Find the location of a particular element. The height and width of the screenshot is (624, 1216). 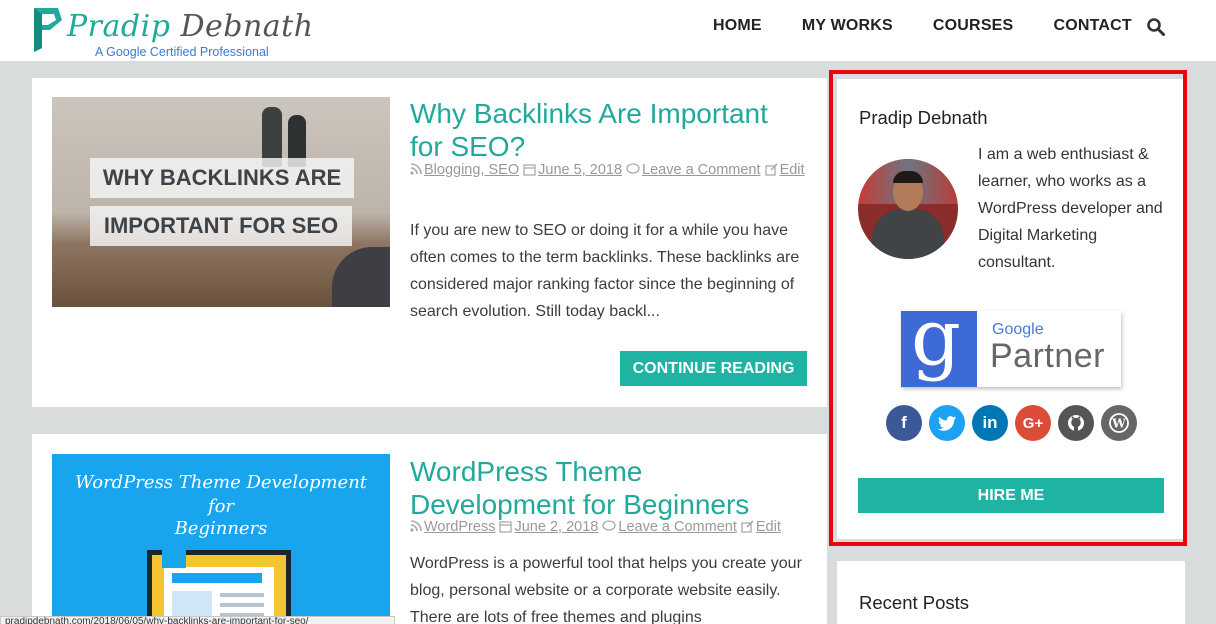

nav-my-works: MY WORKS is located at coordinates (847, 26).